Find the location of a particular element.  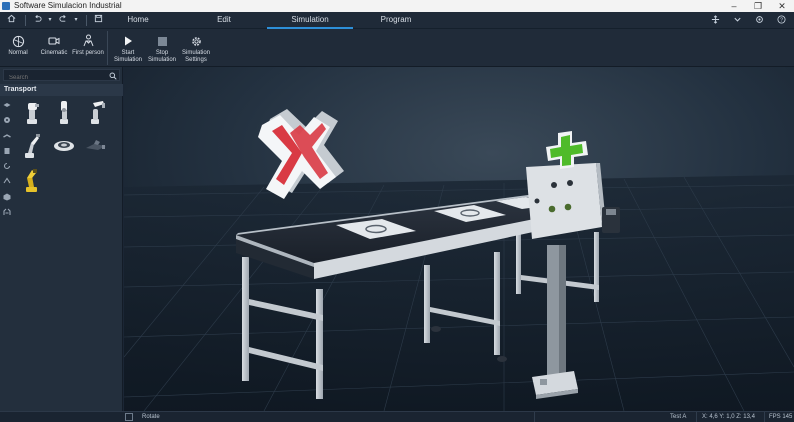

maximize-button: ❐ is located at coordinates (758, 6).